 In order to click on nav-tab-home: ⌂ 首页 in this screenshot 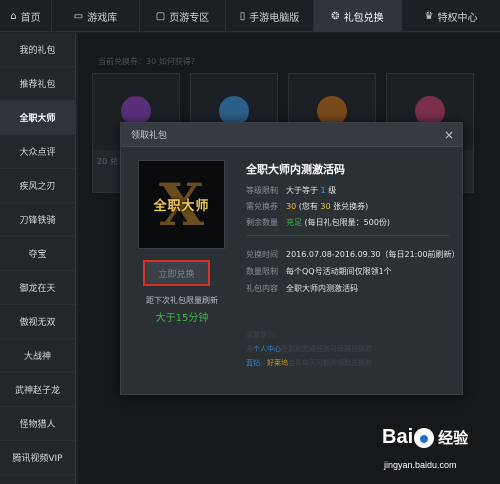, I will do `click(26, 16)`.